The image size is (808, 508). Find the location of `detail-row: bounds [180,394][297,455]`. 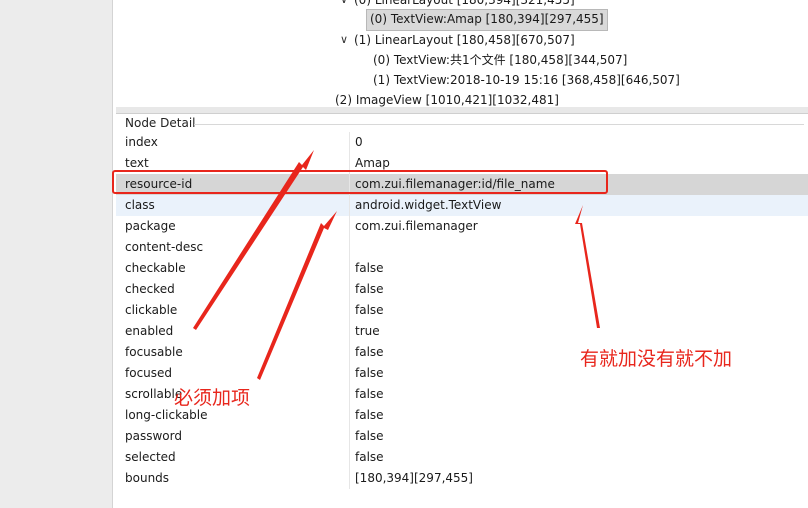

detail-row: bounds [180,394][297,455] is located at coordinates (462, 478).